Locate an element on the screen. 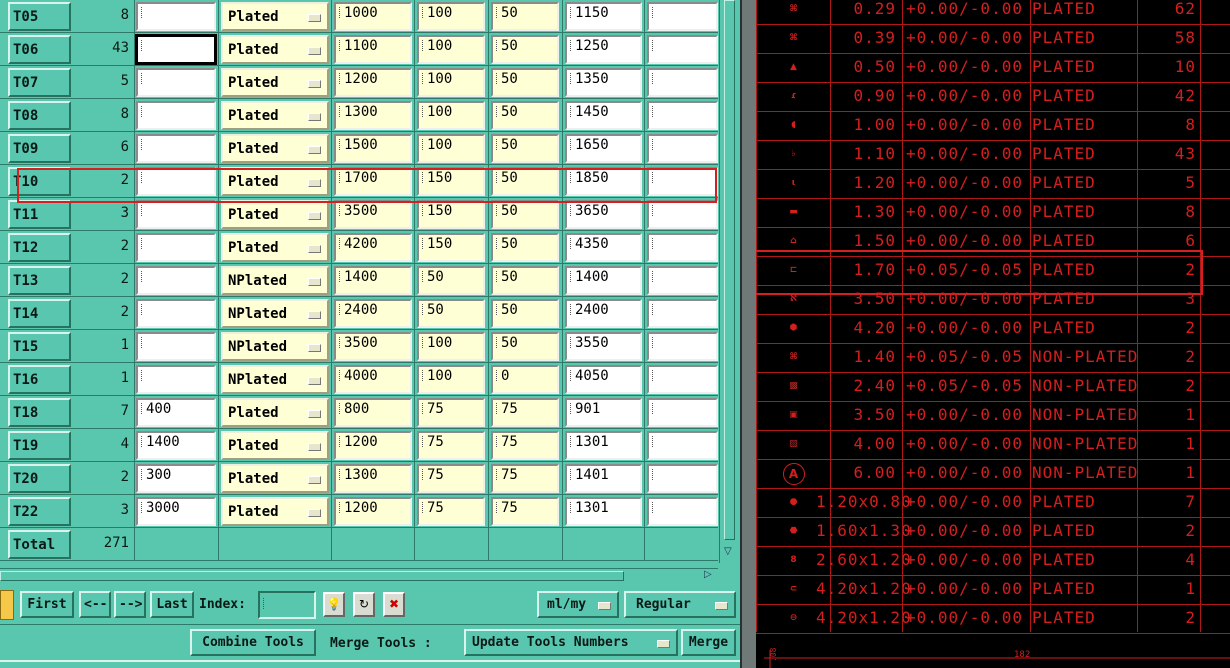 This screenshot has height=668, width=1230. total-field: 1301 is located at coordinates (603, 511).